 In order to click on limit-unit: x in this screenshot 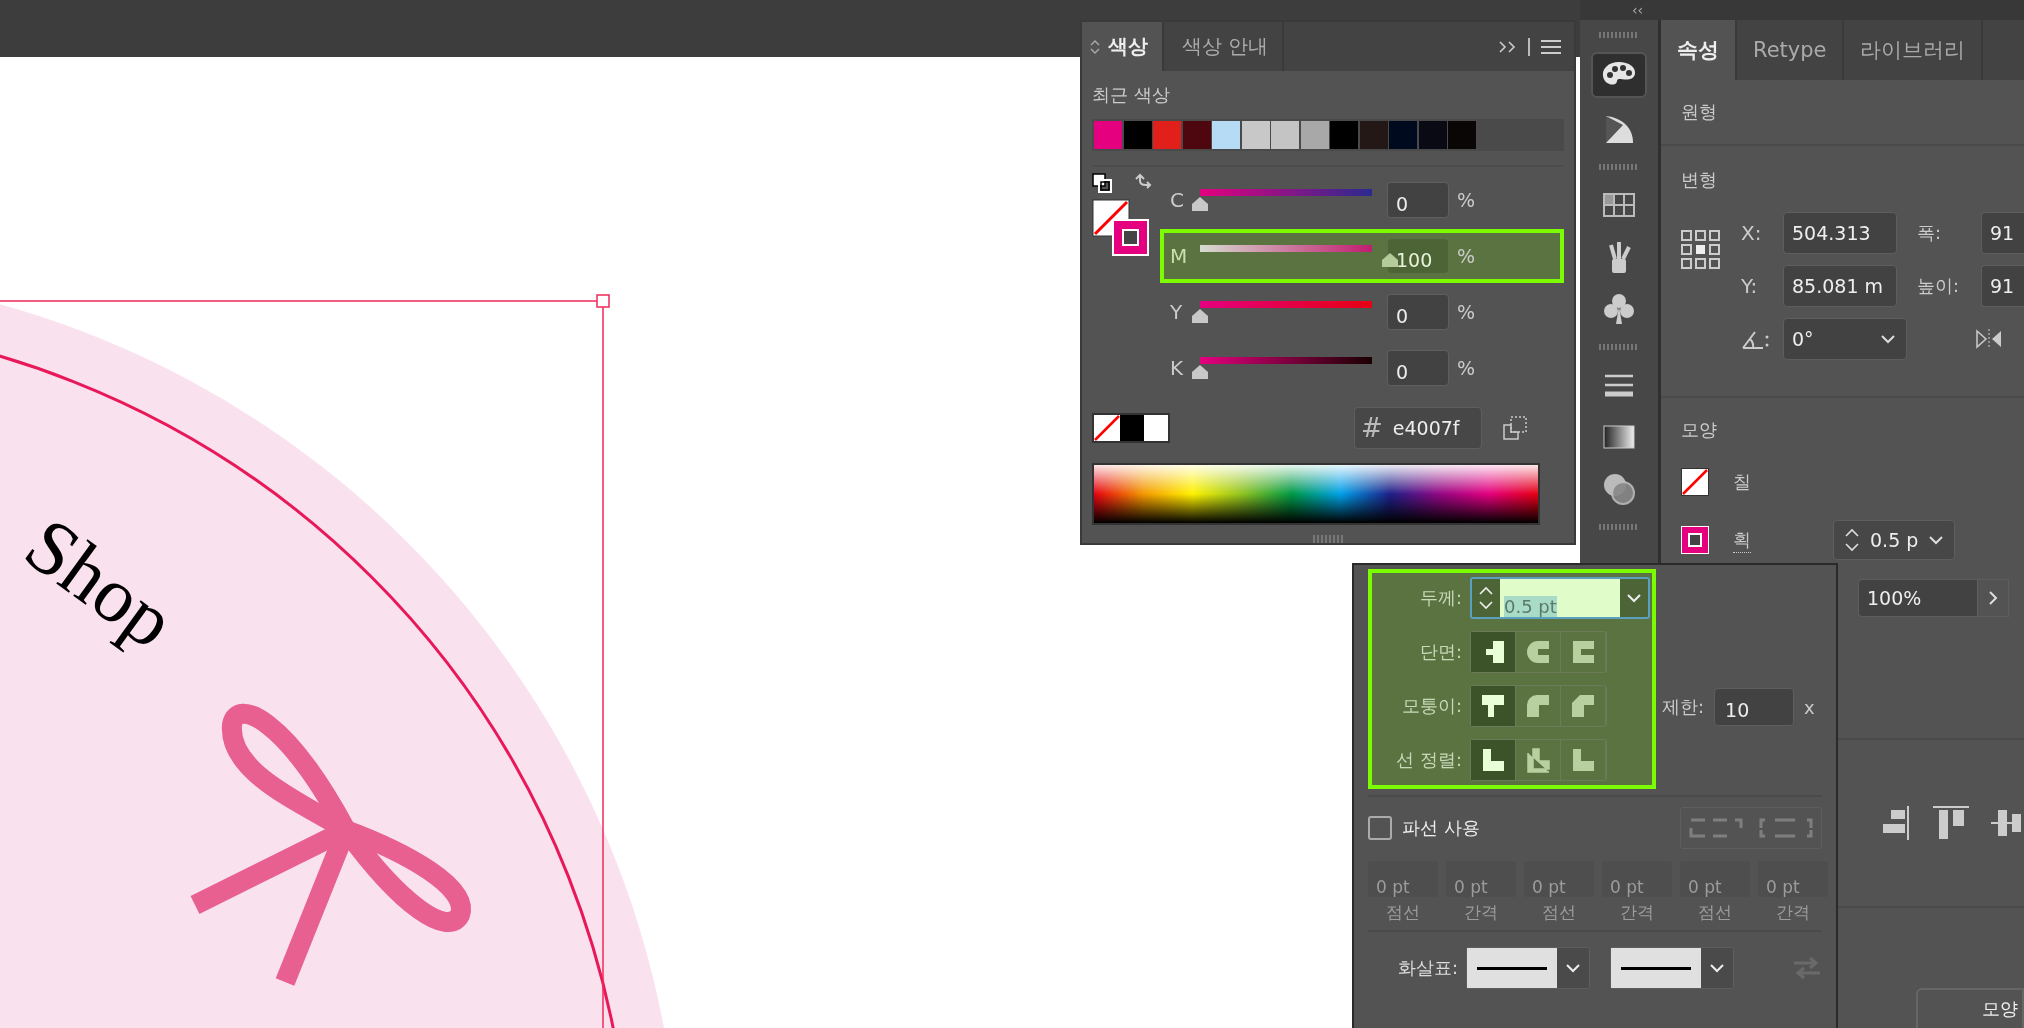, I will do `click(1809, 707)`.